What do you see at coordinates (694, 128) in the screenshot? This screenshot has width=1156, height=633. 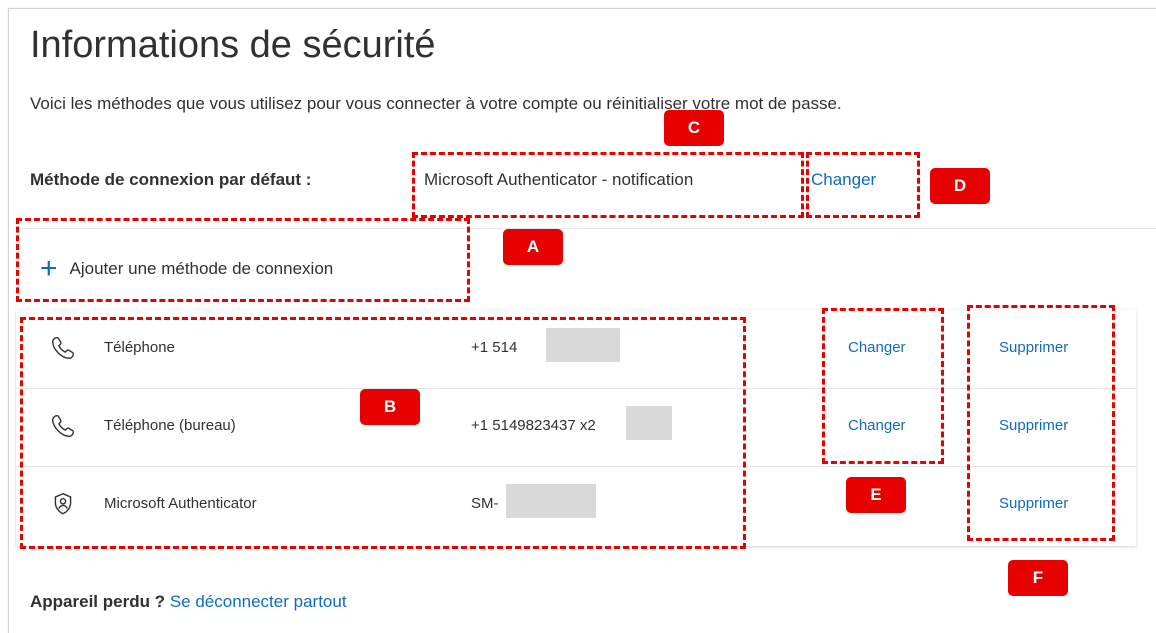 I see `annotation-badge-c: C` at bounding box center [694, 128].